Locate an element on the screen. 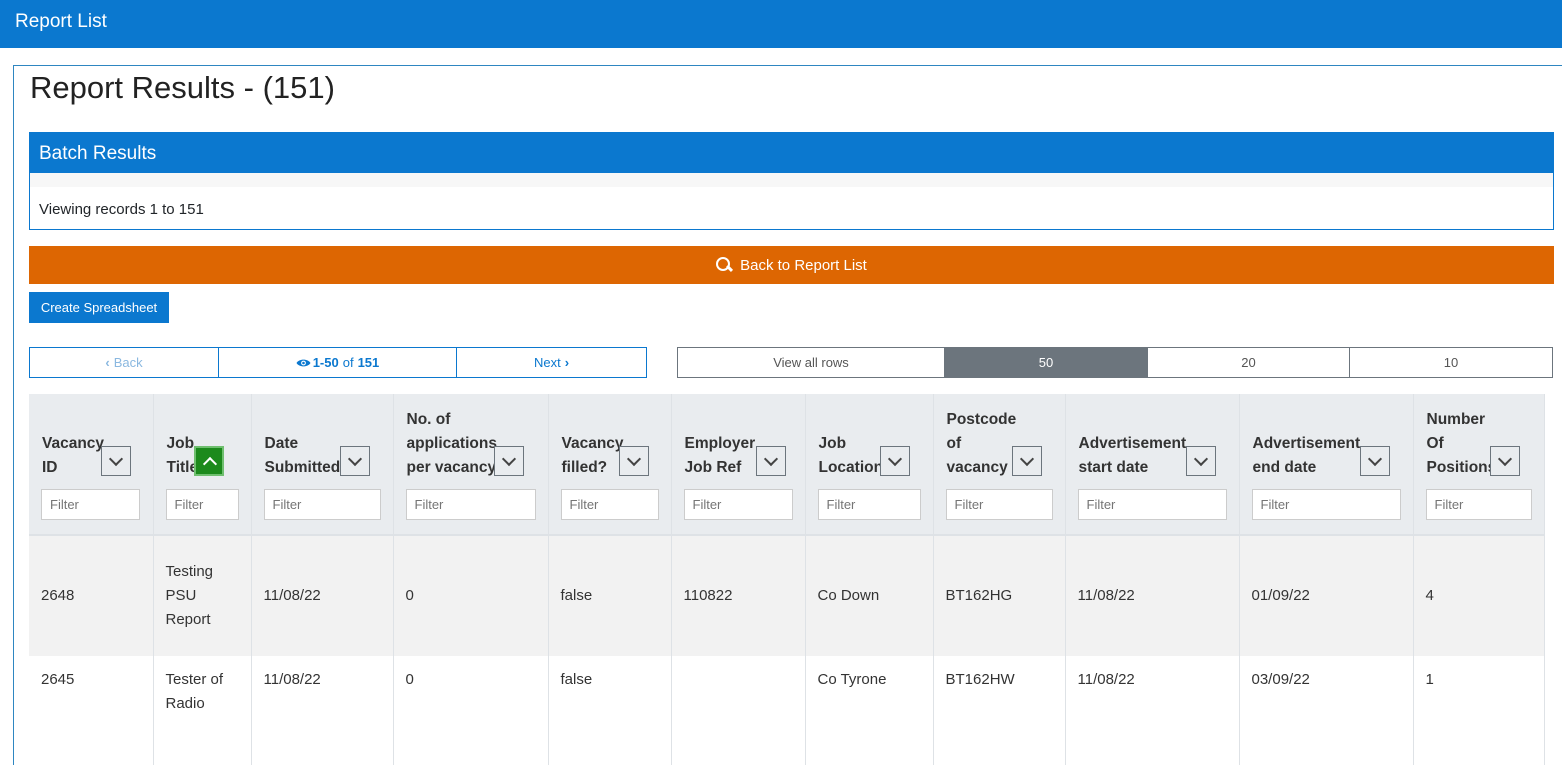 This screenshot has height=765, width=1562. column-header-label: Job Location is located at coordinates (851, 456).